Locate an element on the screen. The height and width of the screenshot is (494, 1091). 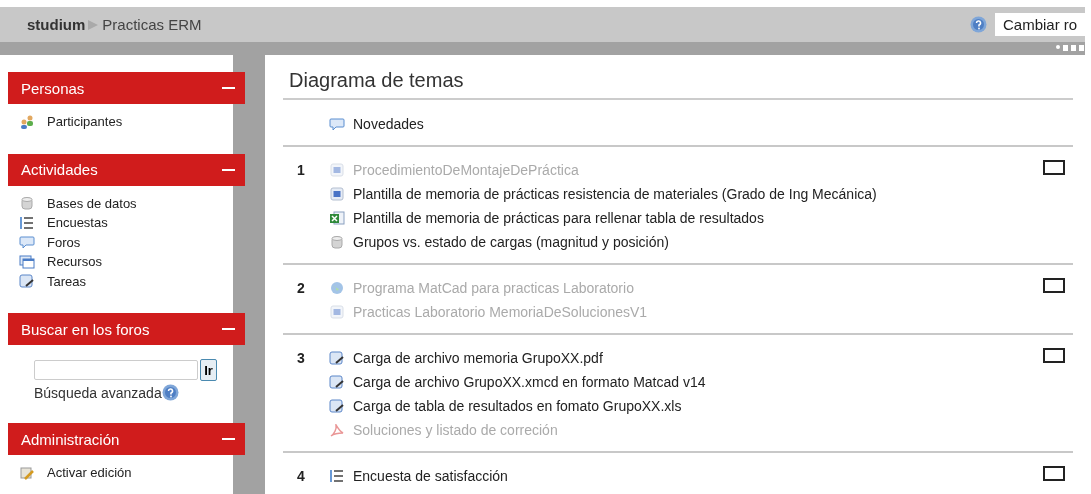
role-select: Cambiar ro is located at coordinates (1040, 24).